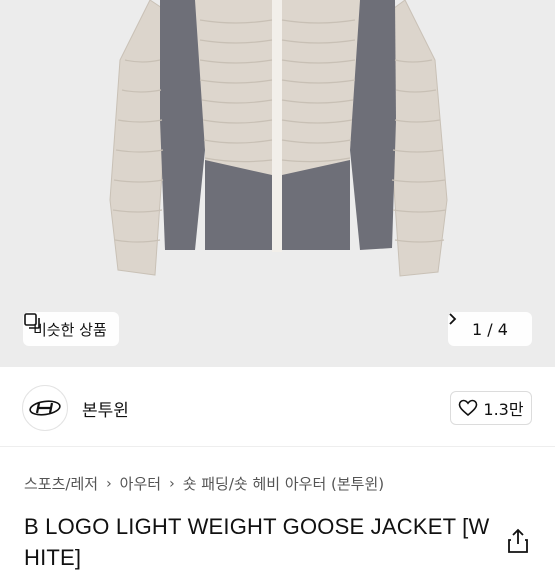  I want to click on seller-name: 본투윈, so click(105, 408).